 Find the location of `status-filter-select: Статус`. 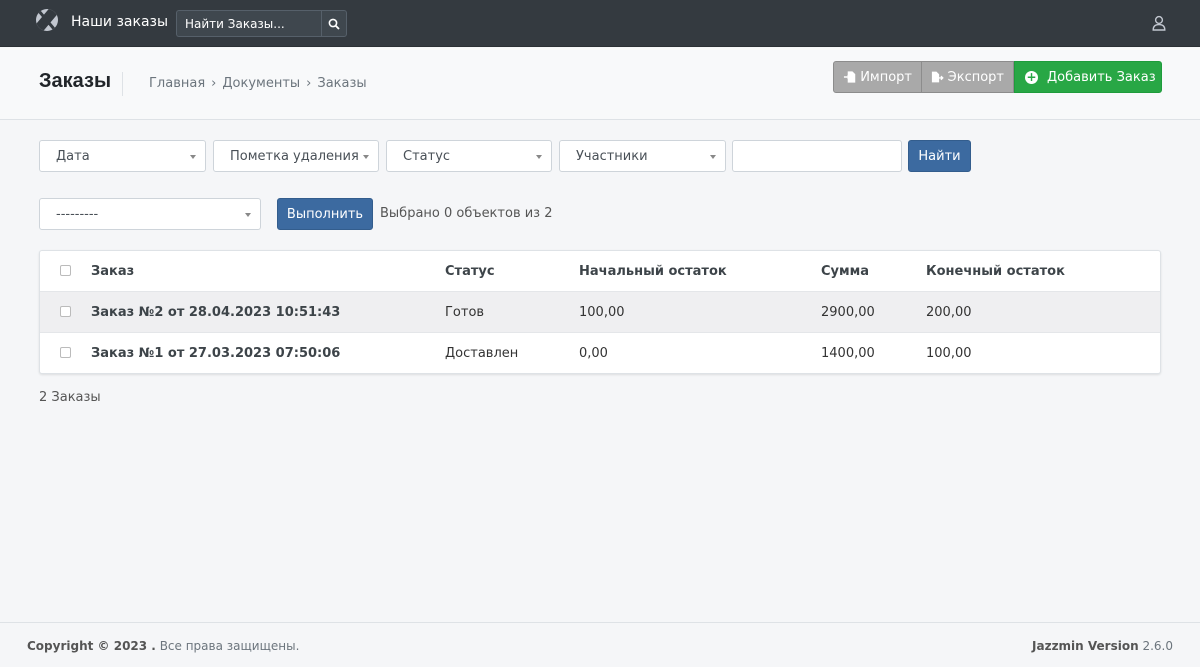

status-filter-select: Статус is located at coordinates (469, 156).